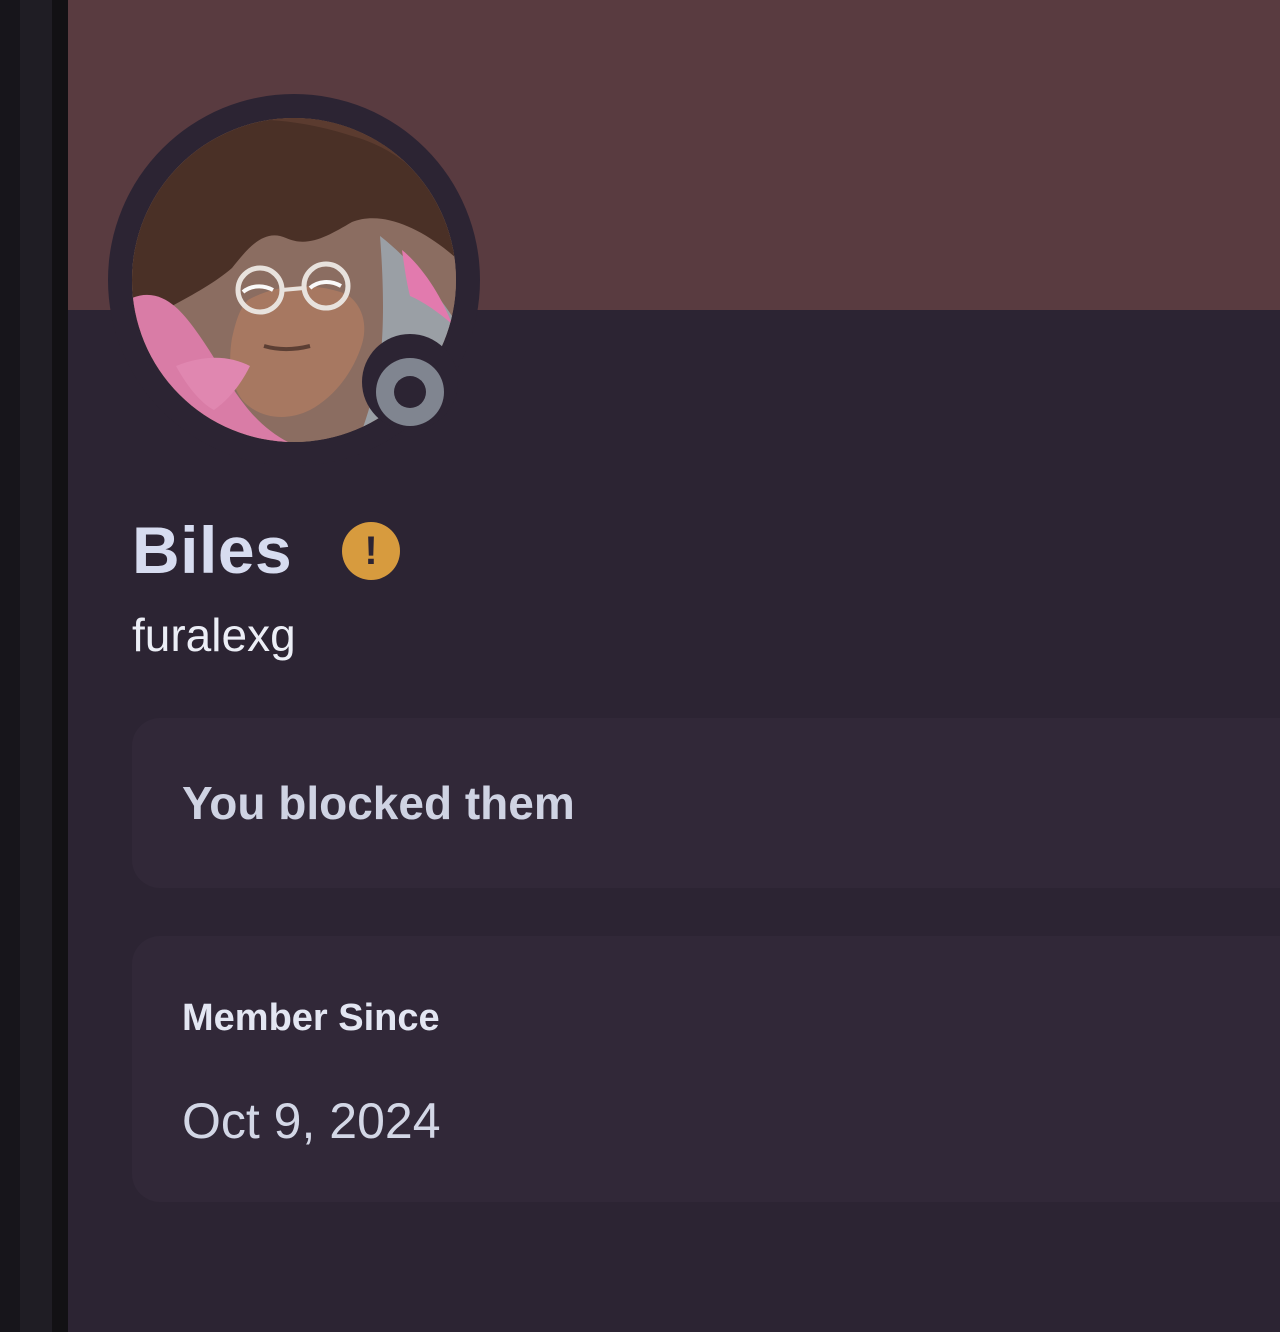 The width and height of the screenshot is (1280, 1332). I want to click on member-since-label: Member Since, so click(311, 1018).